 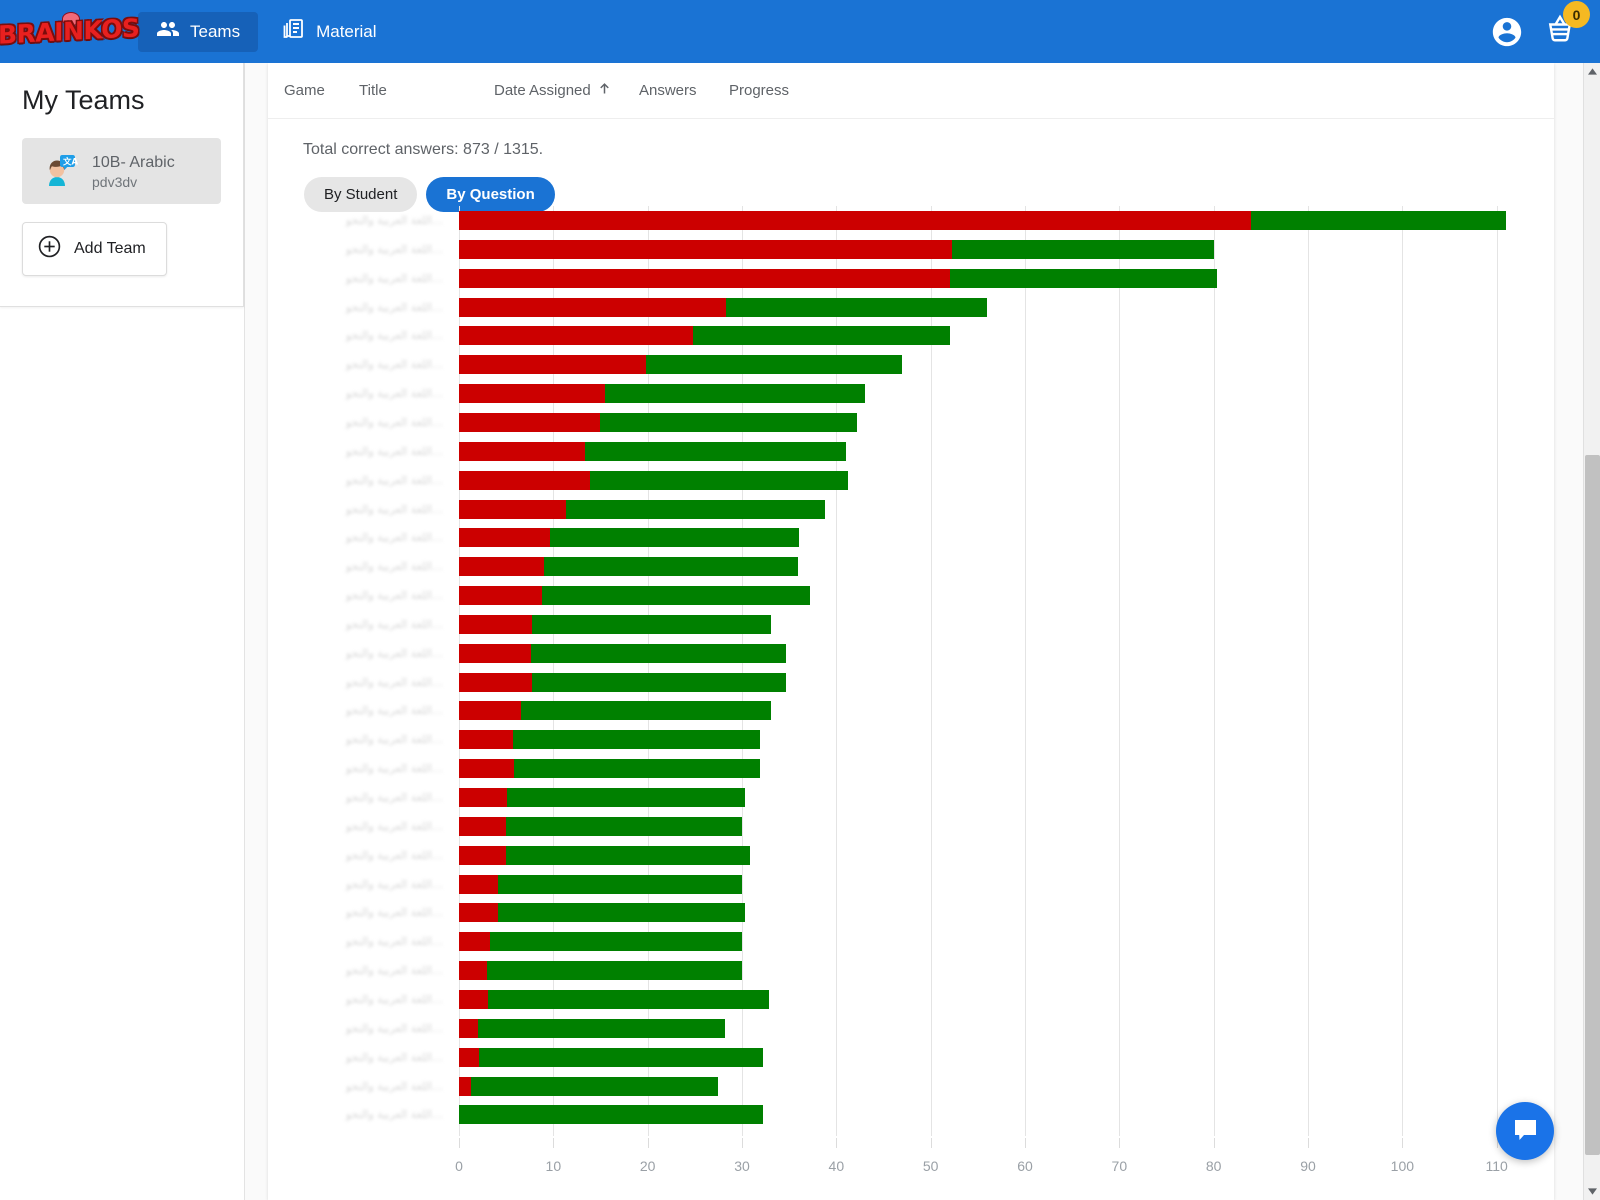 I want to click on shopping-basket-button: 0, so click(x=1566, y=26).